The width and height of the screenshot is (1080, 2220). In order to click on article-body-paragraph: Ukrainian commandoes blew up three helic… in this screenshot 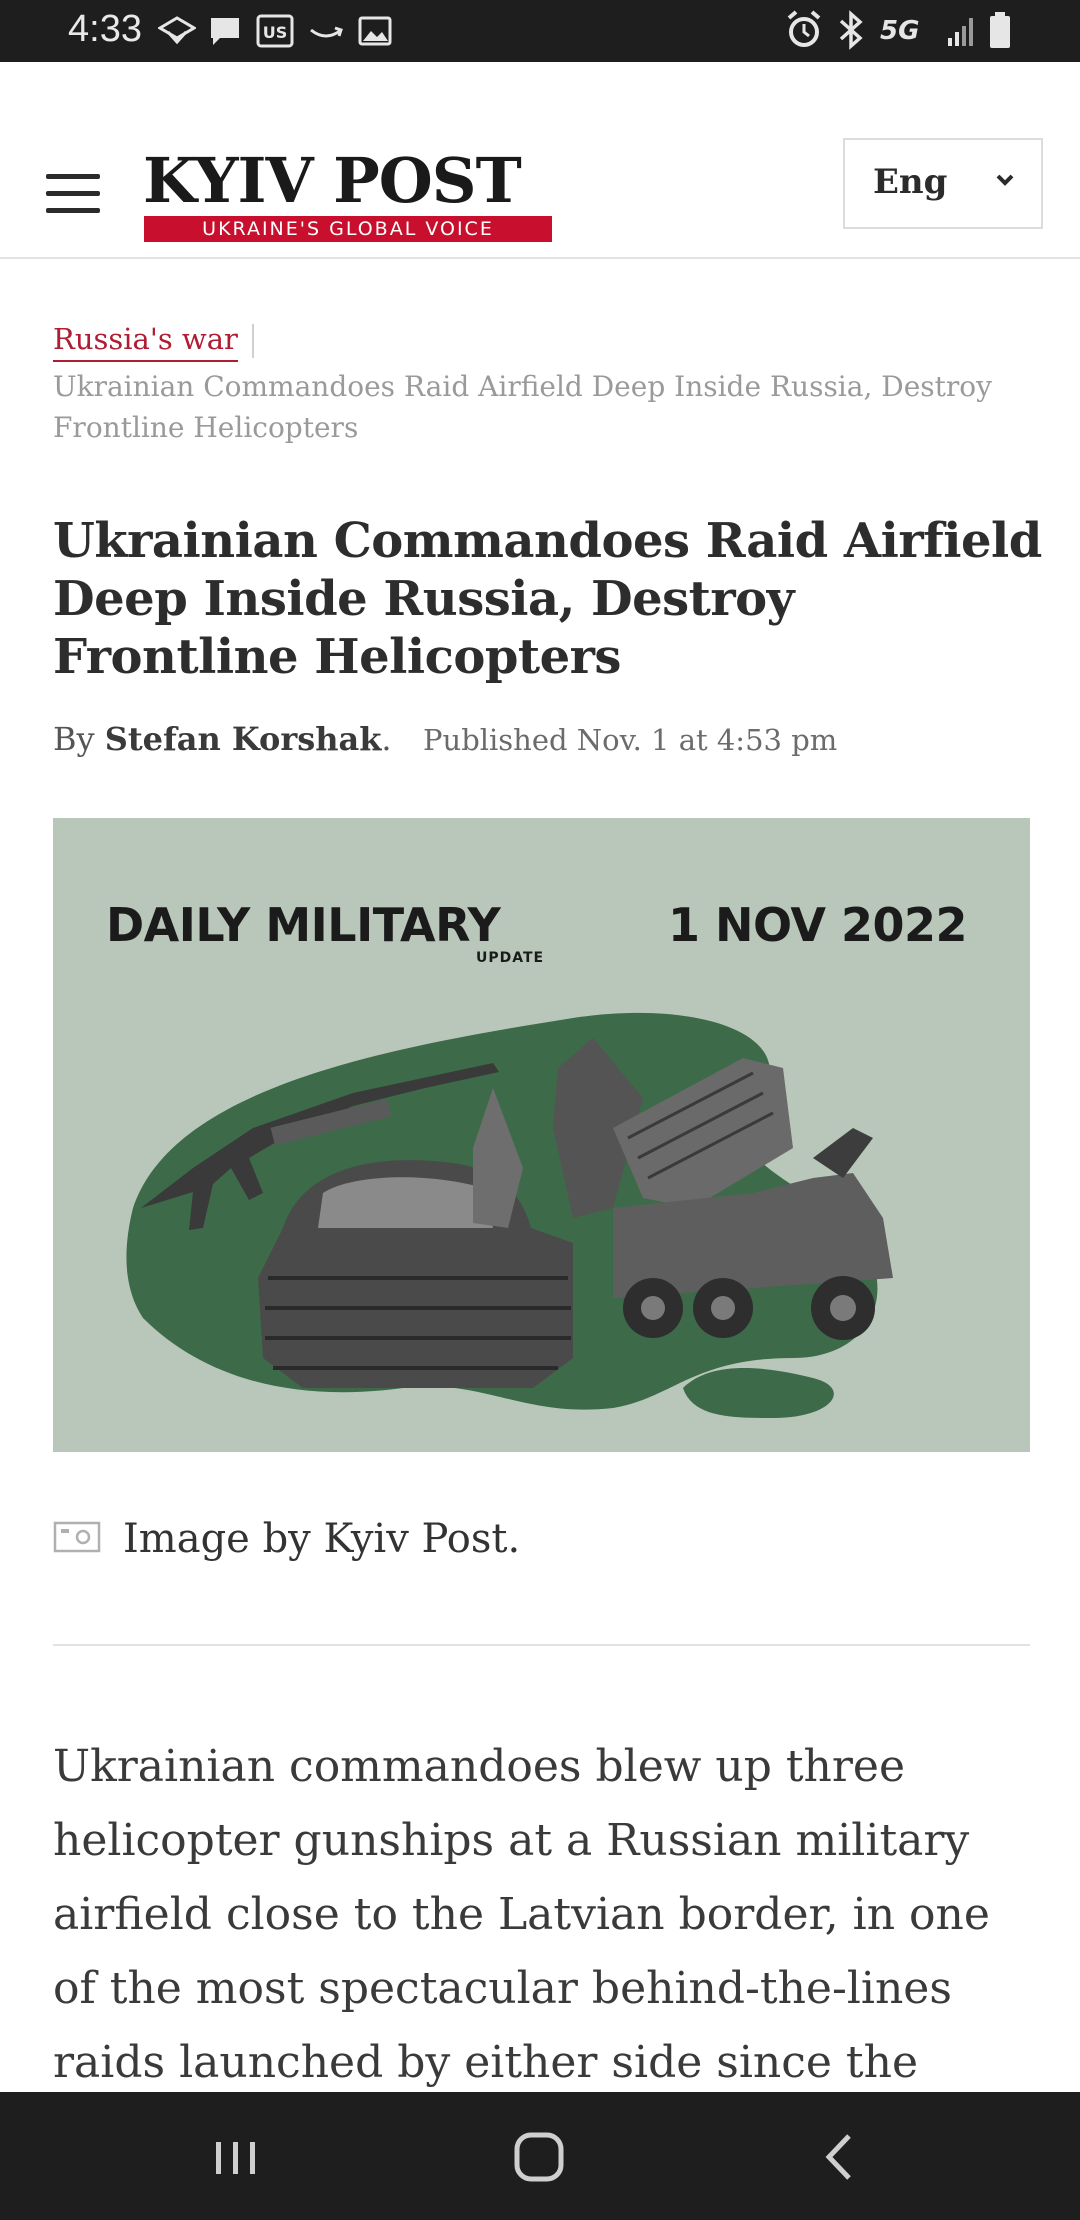, I will do `click(521, 1914)`.